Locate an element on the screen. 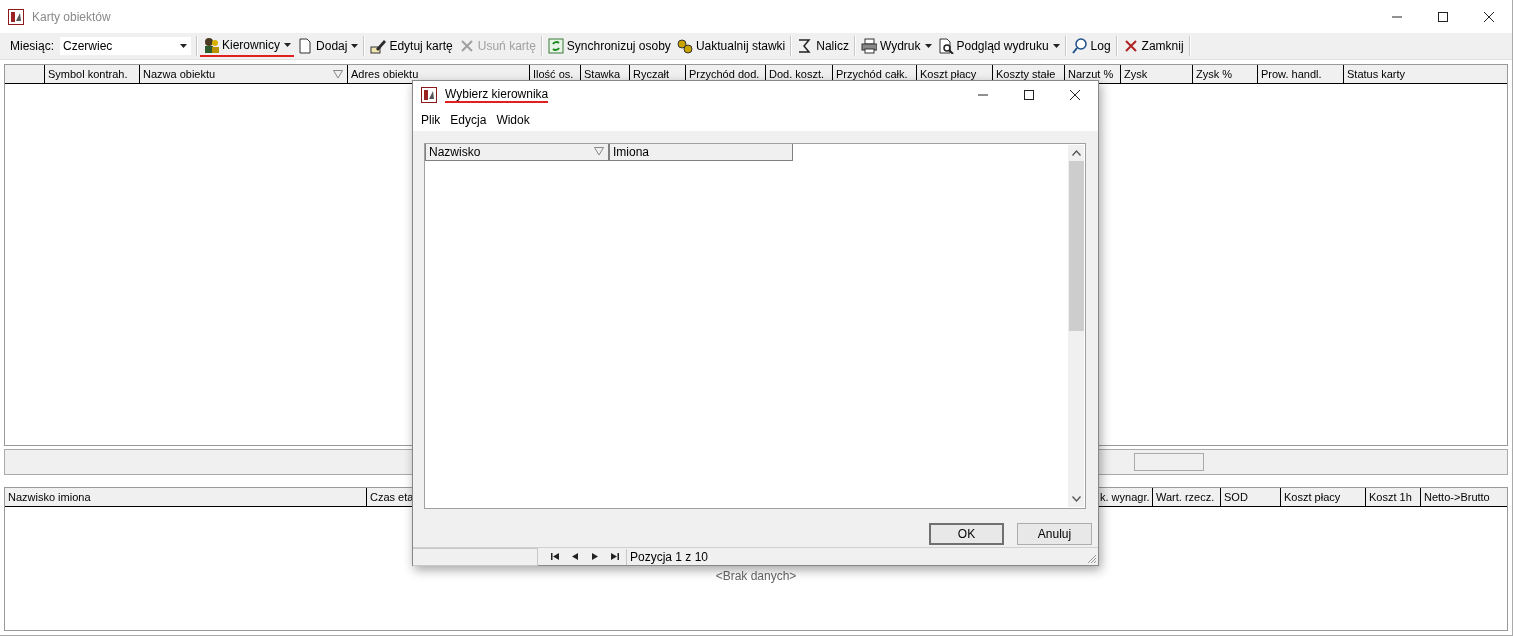 Image resolution: width=1513 pixels, height=637 pixels. record-position: Pozycja 1 z 10 is located at coordinates (667, 556).